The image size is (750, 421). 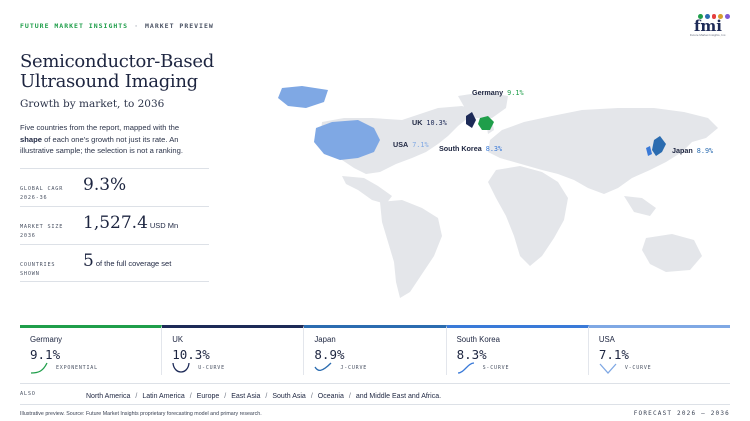 What do you see at coordinates (178, 339) in the screenshot?
I see `card-country-name: UK` at bounding box center [178, 339].